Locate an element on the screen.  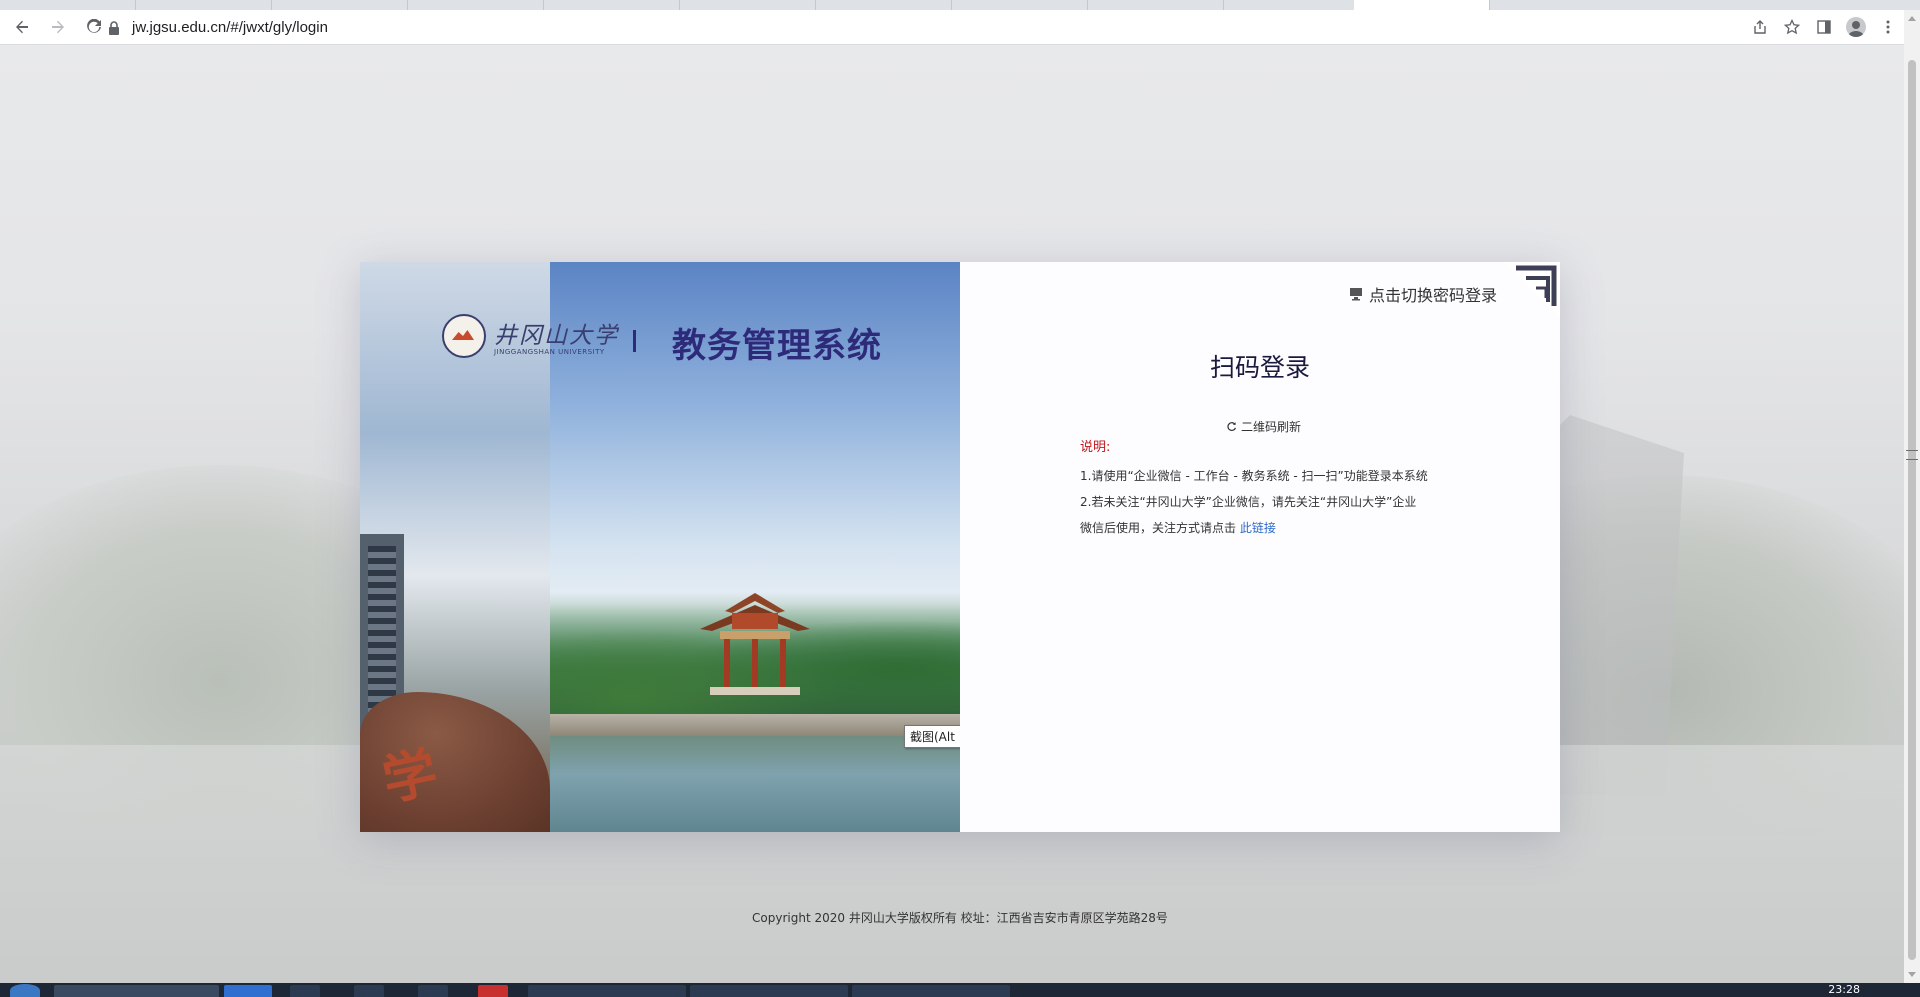
scroll-up-arrow-icon is located at coordinates (1912, 18).